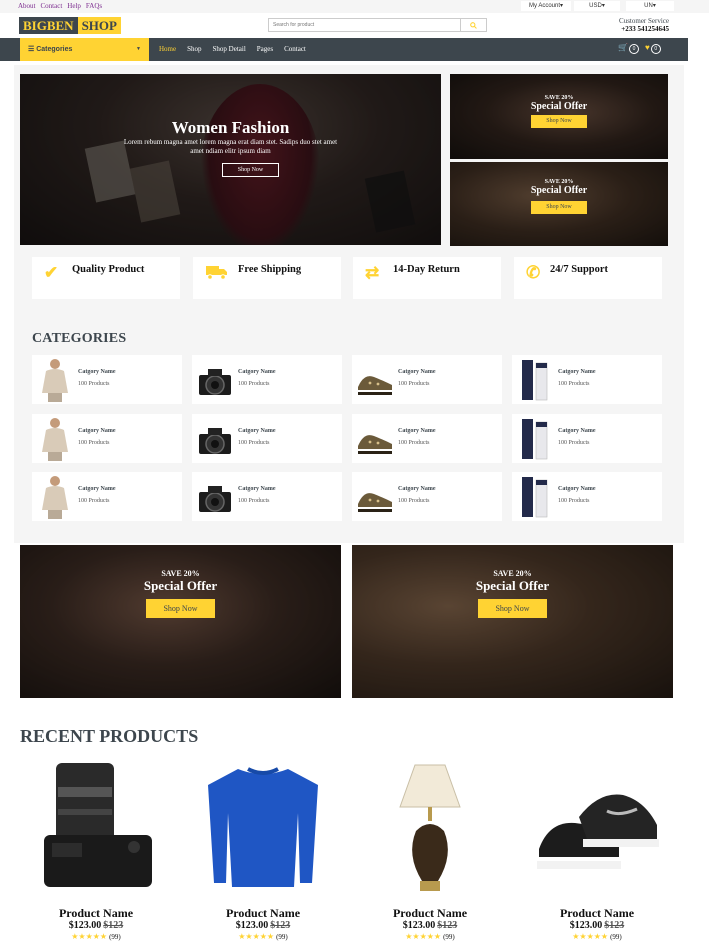 This screenshot has height=952, width=709. I want to click on truck-icon, so click(217, 274).